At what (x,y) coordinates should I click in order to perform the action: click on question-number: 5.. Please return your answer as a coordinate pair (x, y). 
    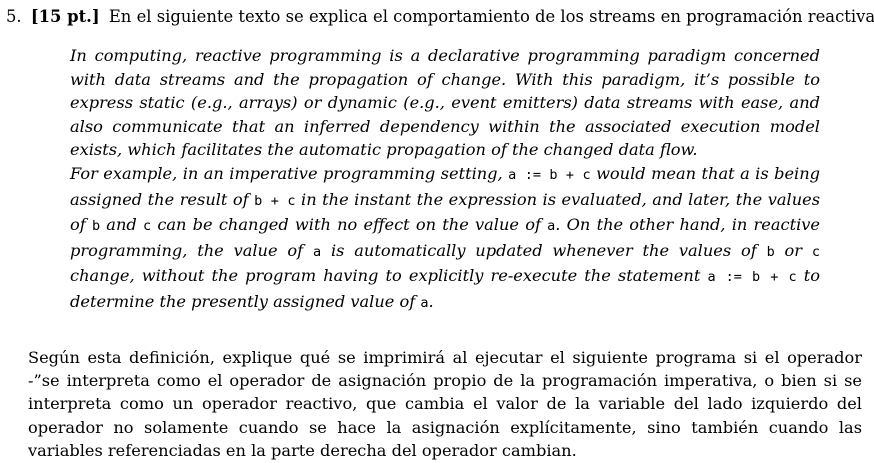
    Looking at the image, I should click on (14, 16).